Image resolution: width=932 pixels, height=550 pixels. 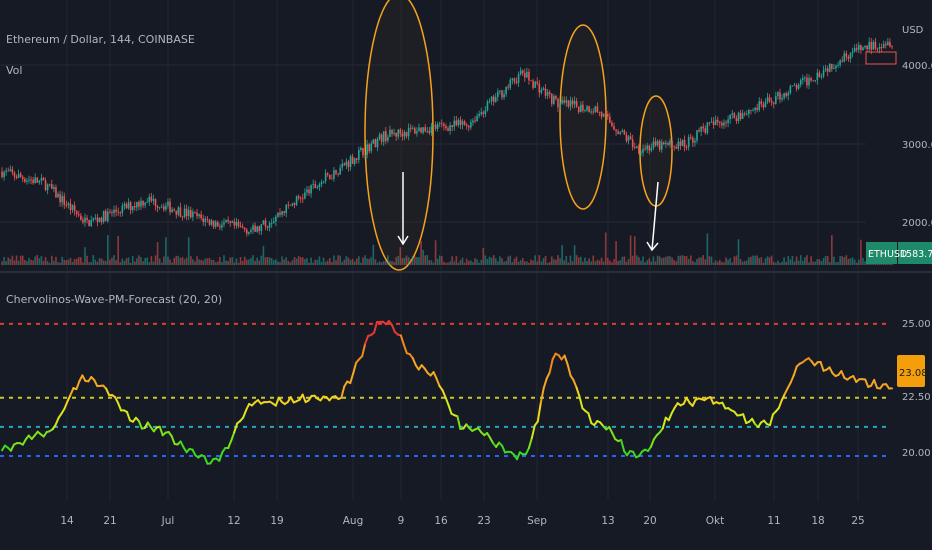 I want to click on time-tick-label: 23, so click(x=483, y=521).